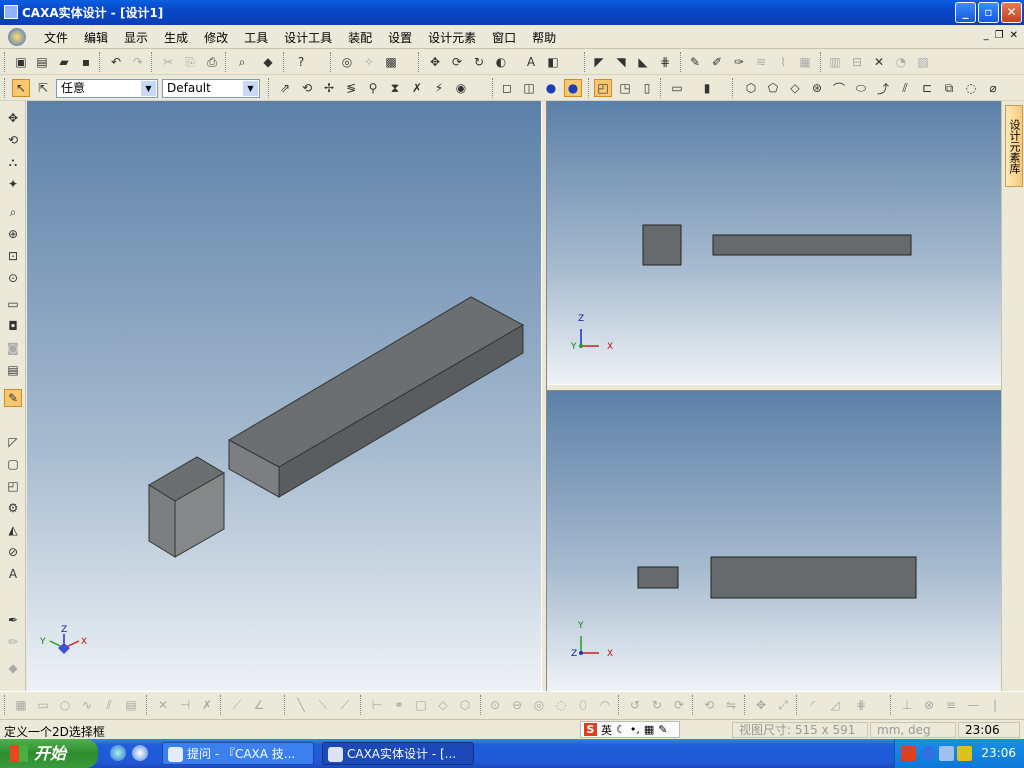 The image size is (1024, 768). Describe the element at coordinates (190, 62) in the screenshot. I see `copy-icon: ⎘` at that location.